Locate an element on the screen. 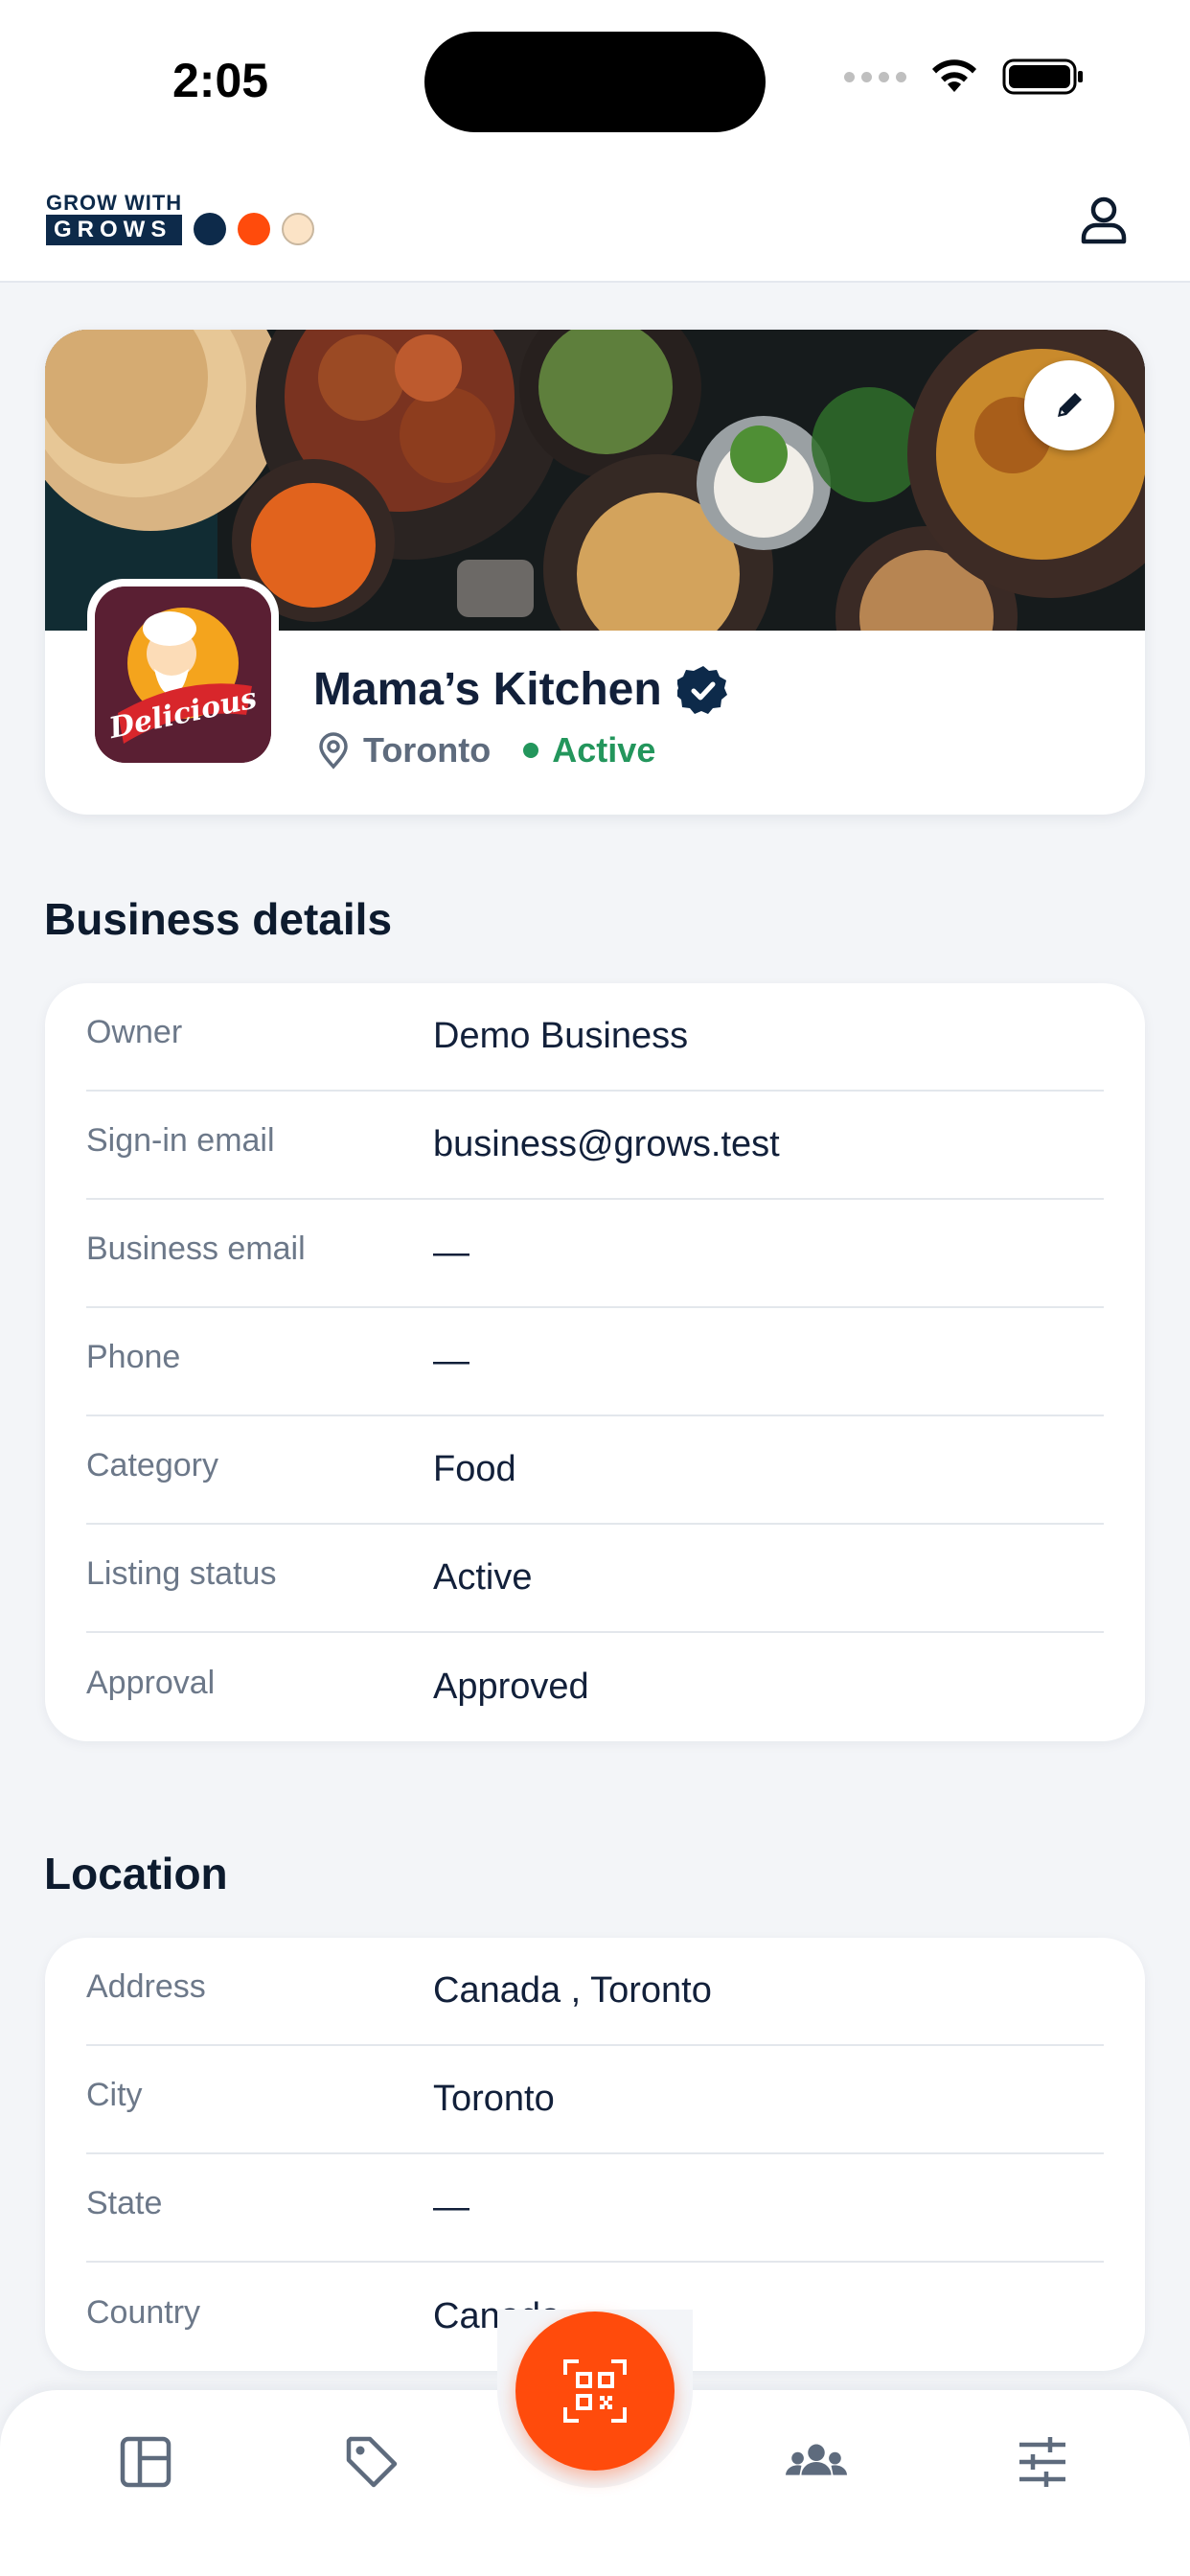 The height and width of the screenshot is (2576, 1190). edit-profile-button is located at coordinates (1069, 405).